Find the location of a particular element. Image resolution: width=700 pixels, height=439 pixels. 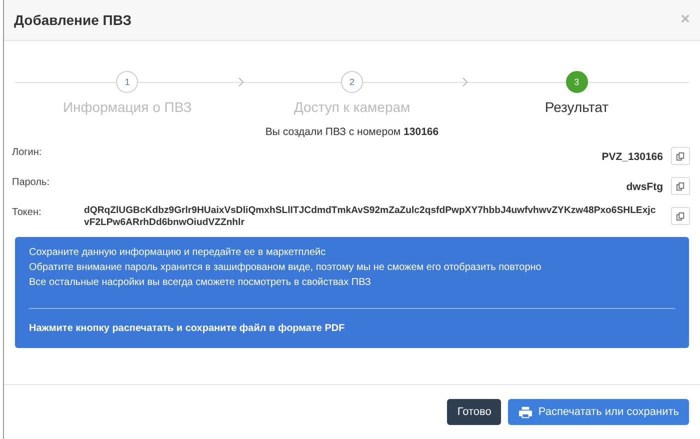

step-number: 1 is located at coordinates (127, 82).